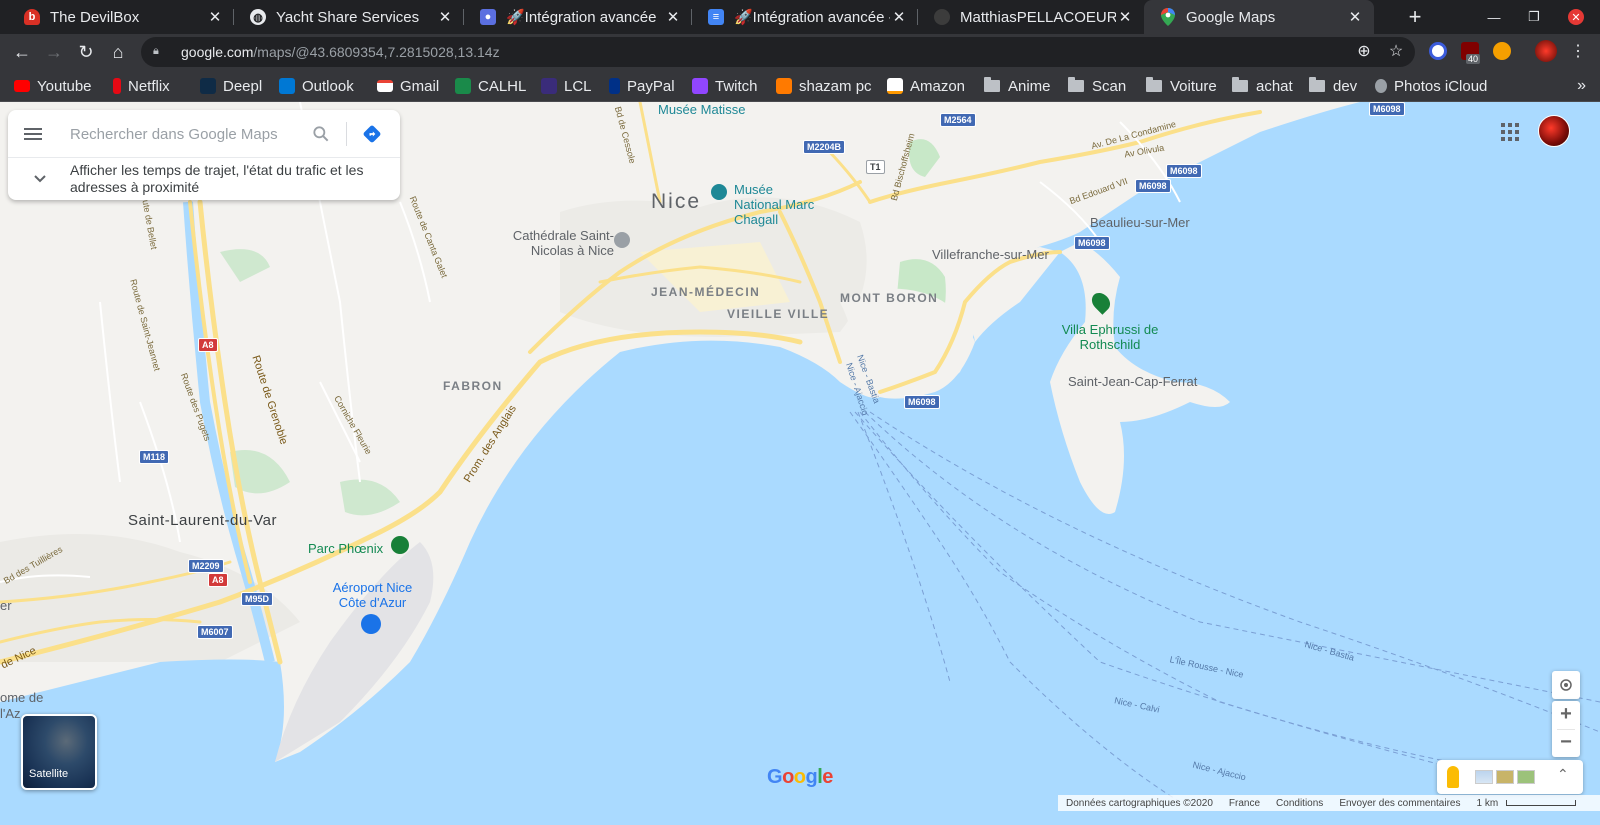 This screenshot has width=1600, height=825. What do you see at coordinates (676, 201) in the screenshot?
I see `city-label-nice: Nice` at bounding box center [676, 201].